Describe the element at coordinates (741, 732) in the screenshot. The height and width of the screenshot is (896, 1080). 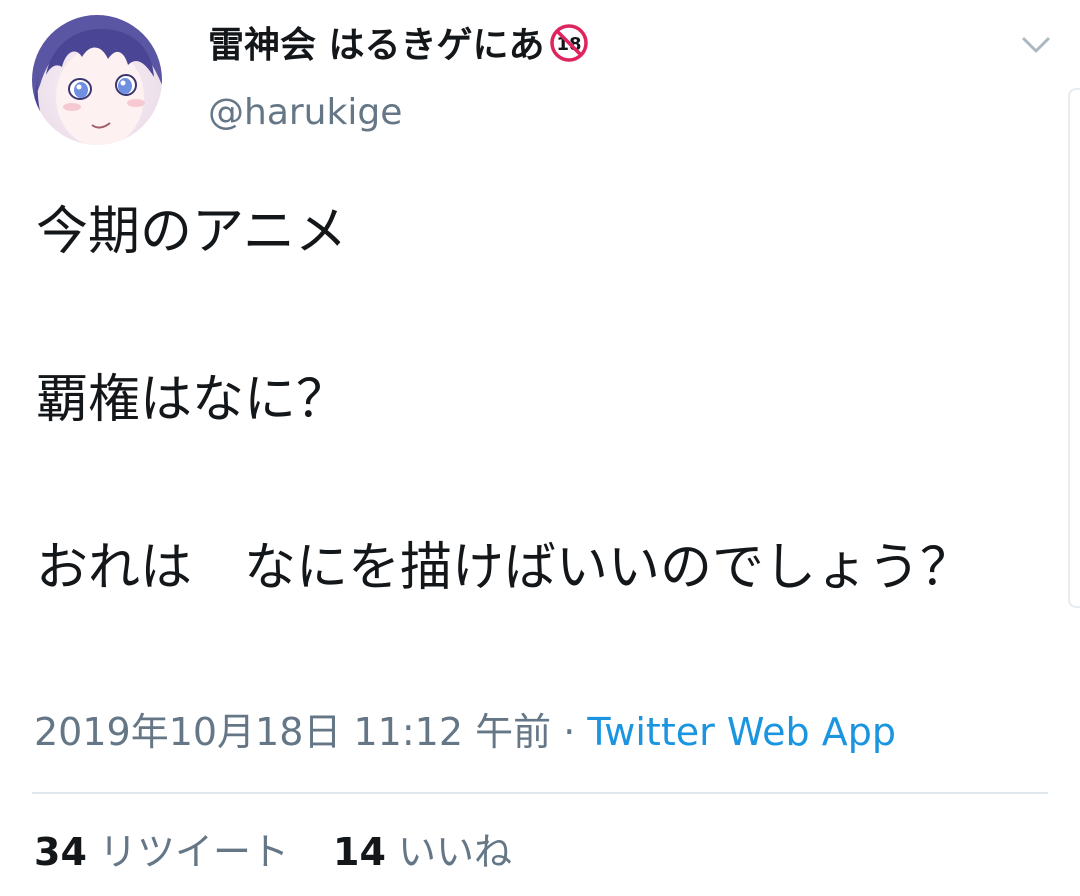
I see `tweet-source-link: Twitter Web App` at that location.